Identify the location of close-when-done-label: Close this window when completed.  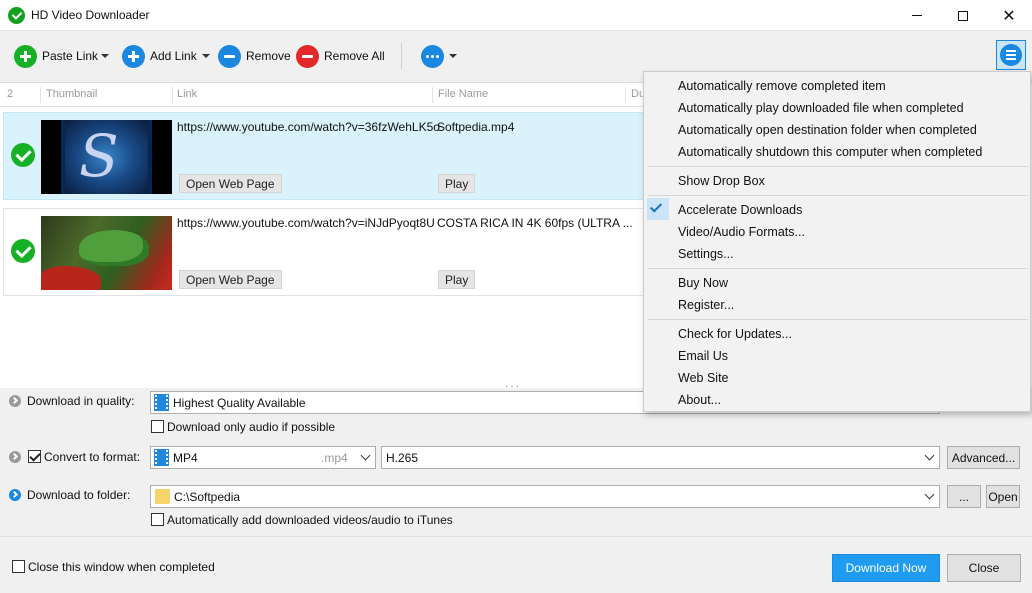
(121, 567).